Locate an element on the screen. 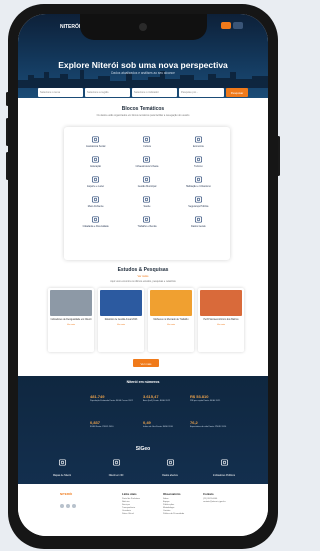  bloco-label: Gestão Municipal is located at coordinates (147, 186).